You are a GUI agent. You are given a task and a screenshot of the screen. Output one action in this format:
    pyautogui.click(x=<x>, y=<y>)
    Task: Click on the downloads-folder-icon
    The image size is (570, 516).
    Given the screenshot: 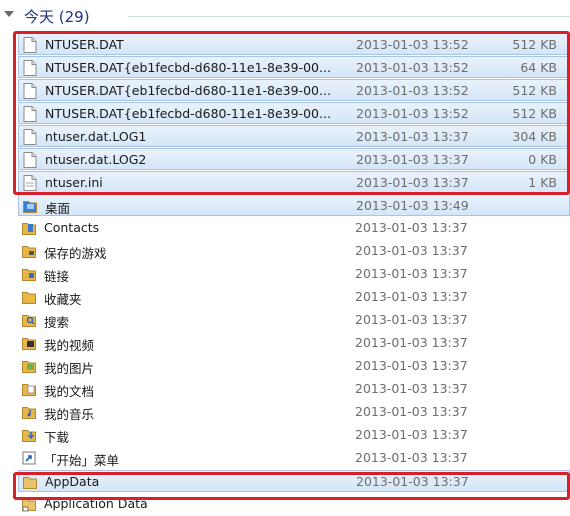 What is the action you would take?
    pyautogui.click(x=29, y=435)
    